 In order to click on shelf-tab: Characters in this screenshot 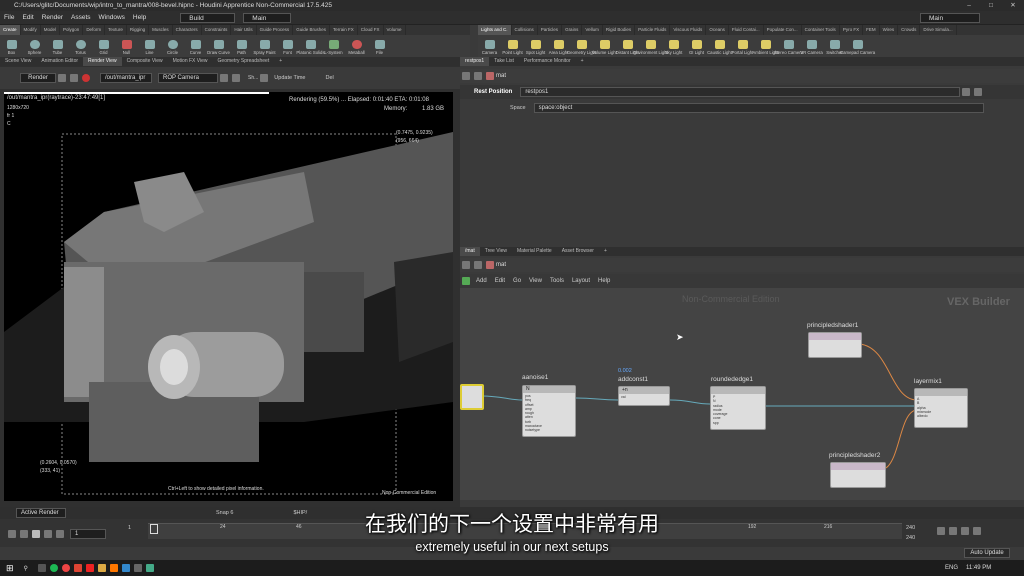, I will do `click(187, 30)`.